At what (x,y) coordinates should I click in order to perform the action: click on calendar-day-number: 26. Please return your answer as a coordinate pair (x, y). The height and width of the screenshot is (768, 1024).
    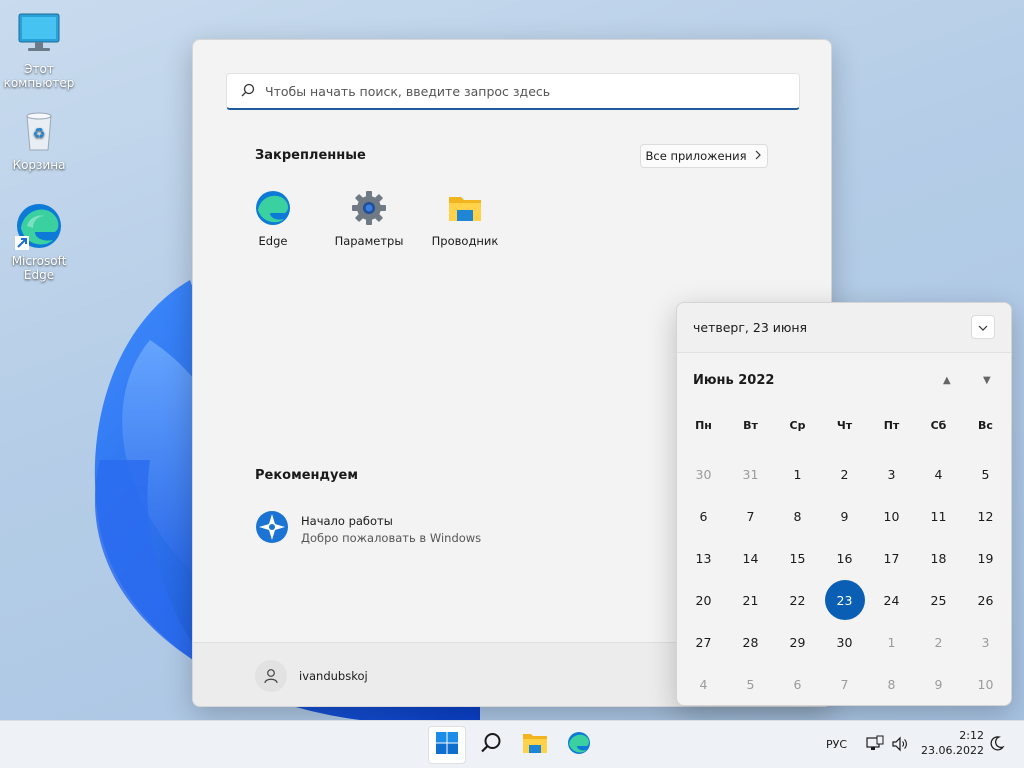
    Looking at the image, I should click on (985, 600).